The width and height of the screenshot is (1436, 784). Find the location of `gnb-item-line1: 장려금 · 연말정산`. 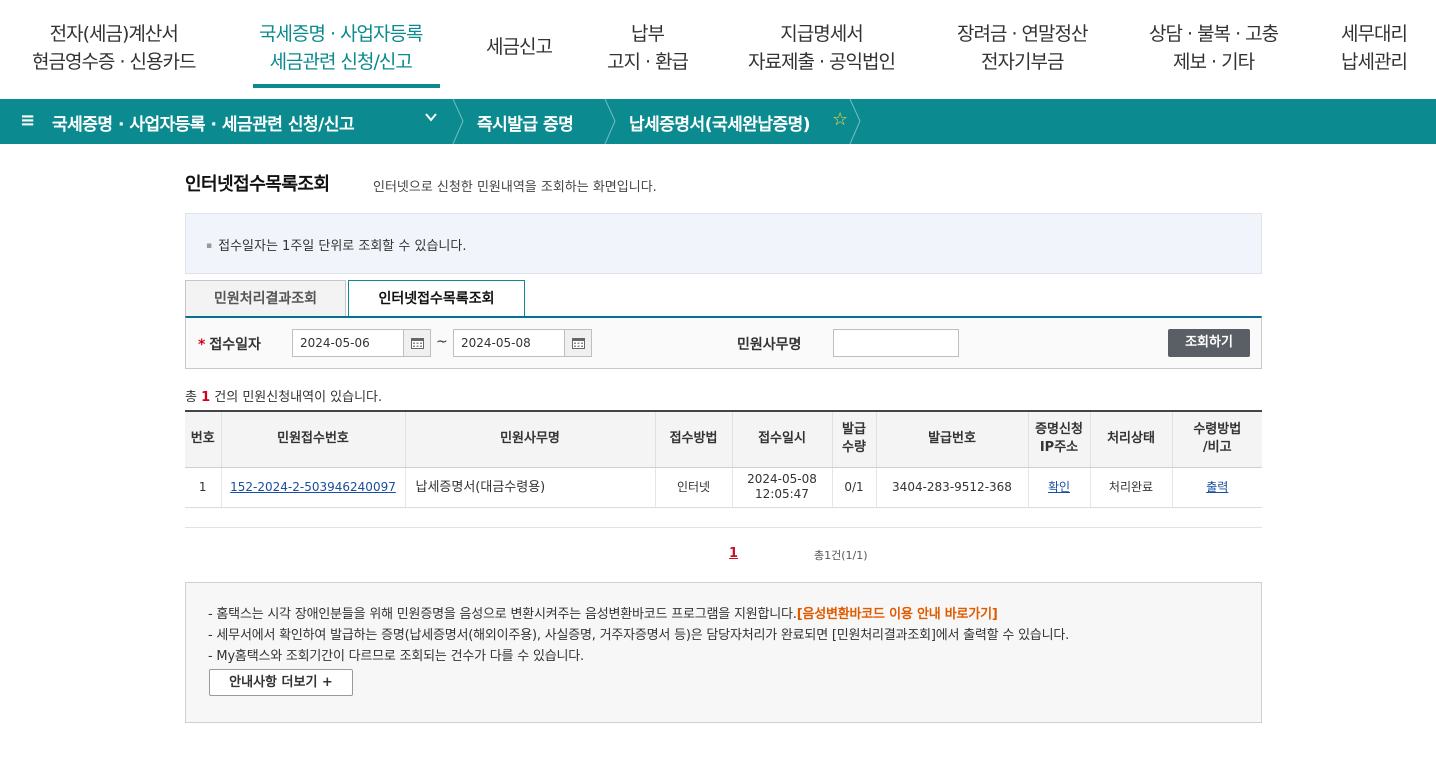

gnb-item-line1: 장려금 · 연말정산 is located at coordinates (1022, 34).